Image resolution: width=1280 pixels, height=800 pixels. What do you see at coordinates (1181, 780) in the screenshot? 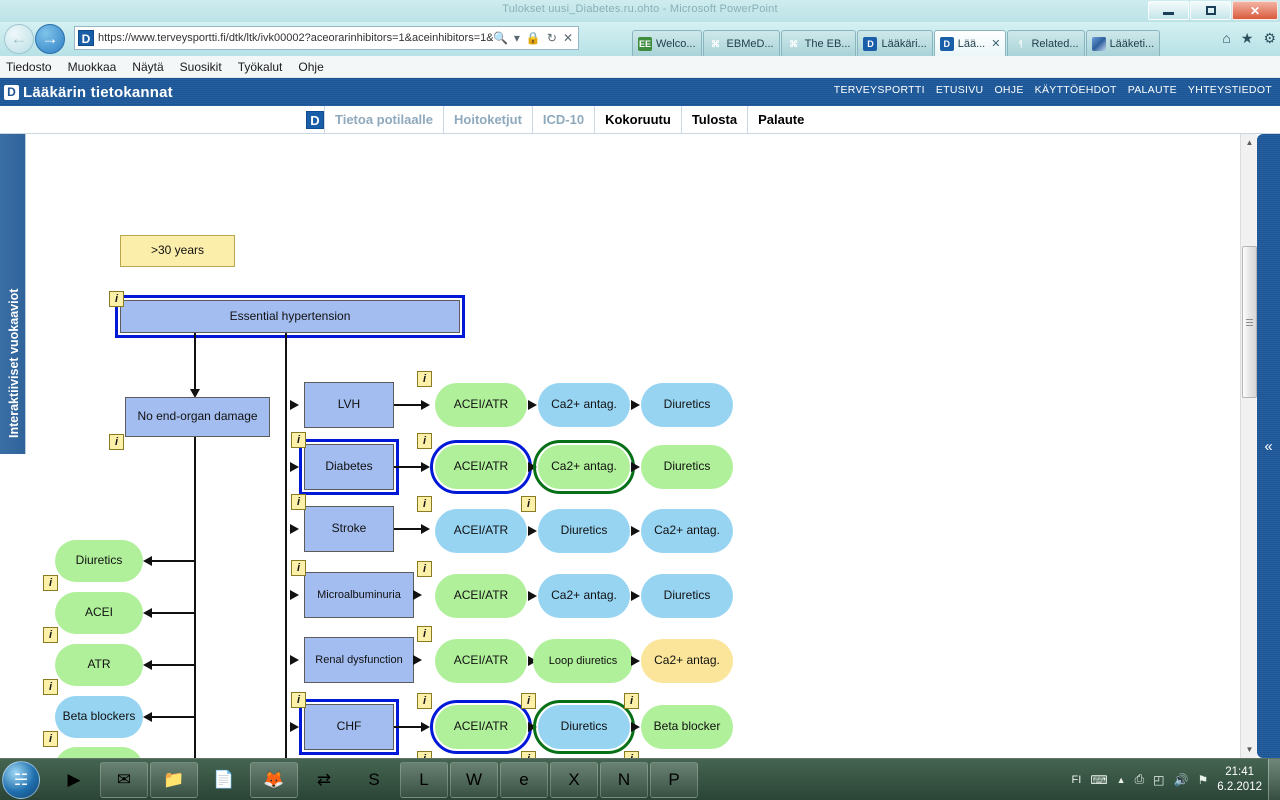
I see `volume-icon: 🔊` at bounding box center [1181, 780].